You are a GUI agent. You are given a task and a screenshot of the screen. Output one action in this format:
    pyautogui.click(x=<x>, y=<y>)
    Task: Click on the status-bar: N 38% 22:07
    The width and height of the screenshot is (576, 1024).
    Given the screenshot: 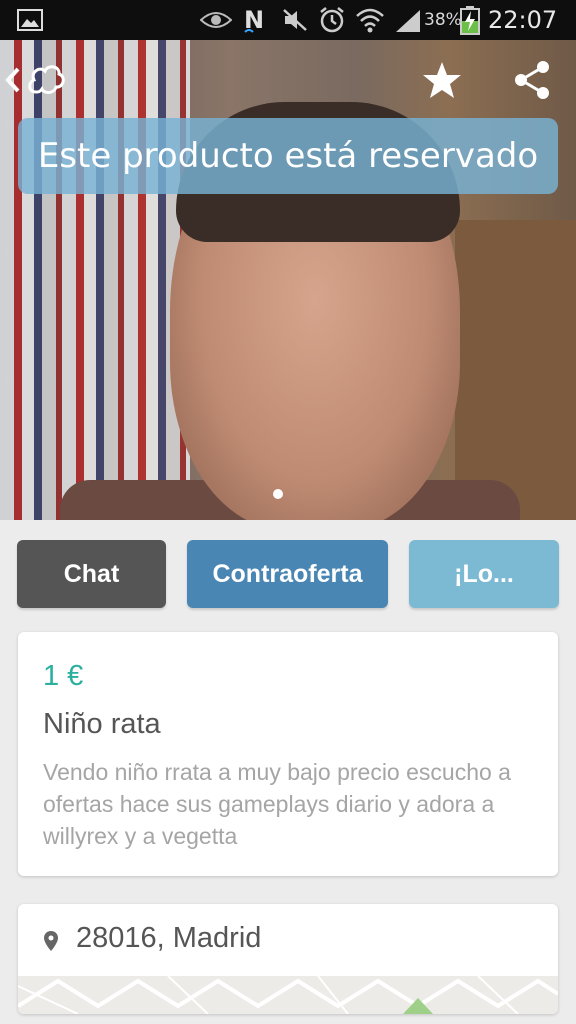 What is the action you would take?
    pyautogui.click(x=288, y=20)
    